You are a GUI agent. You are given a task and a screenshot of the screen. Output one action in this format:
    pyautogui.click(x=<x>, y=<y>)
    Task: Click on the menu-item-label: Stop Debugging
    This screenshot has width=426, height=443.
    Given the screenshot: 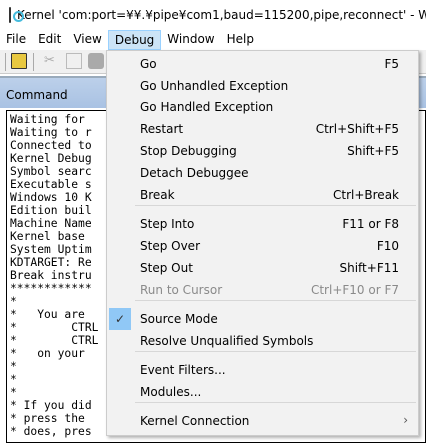 What is the action you would take?
    pyautogui.click(x=188, y=151)
    